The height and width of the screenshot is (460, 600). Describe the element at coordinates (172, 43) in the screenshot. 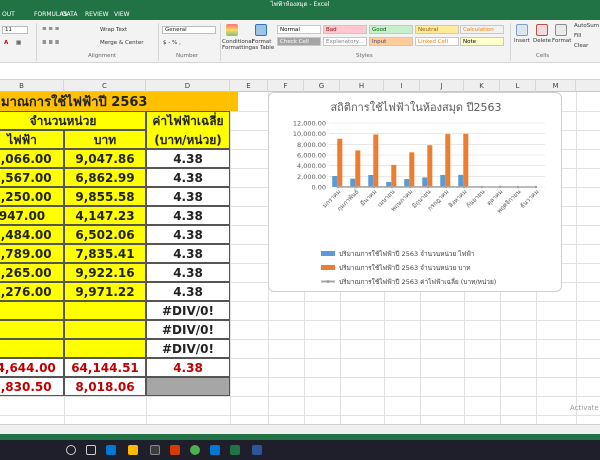

I see `number-format-buttons: $ - % ,` at that location.